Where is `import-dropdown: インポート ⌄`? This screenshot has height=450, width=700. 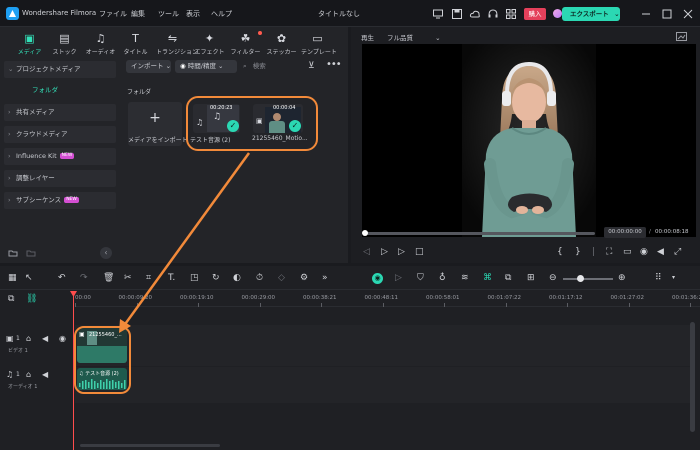
import-dropdown: インポート ⌄ is located at coordinates (148, 66).